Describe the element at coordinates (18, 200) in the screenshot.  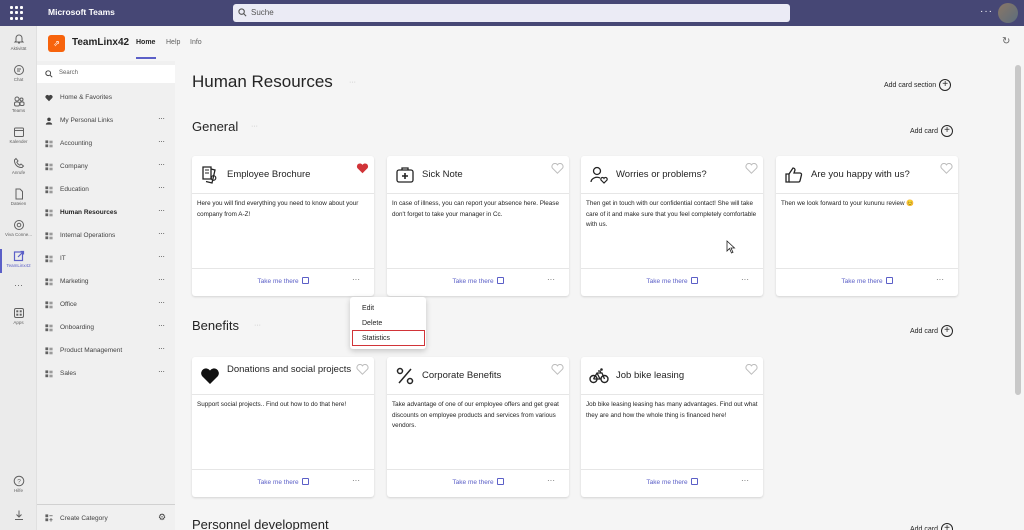
I see `rail-item-files: Dateien` at that location.